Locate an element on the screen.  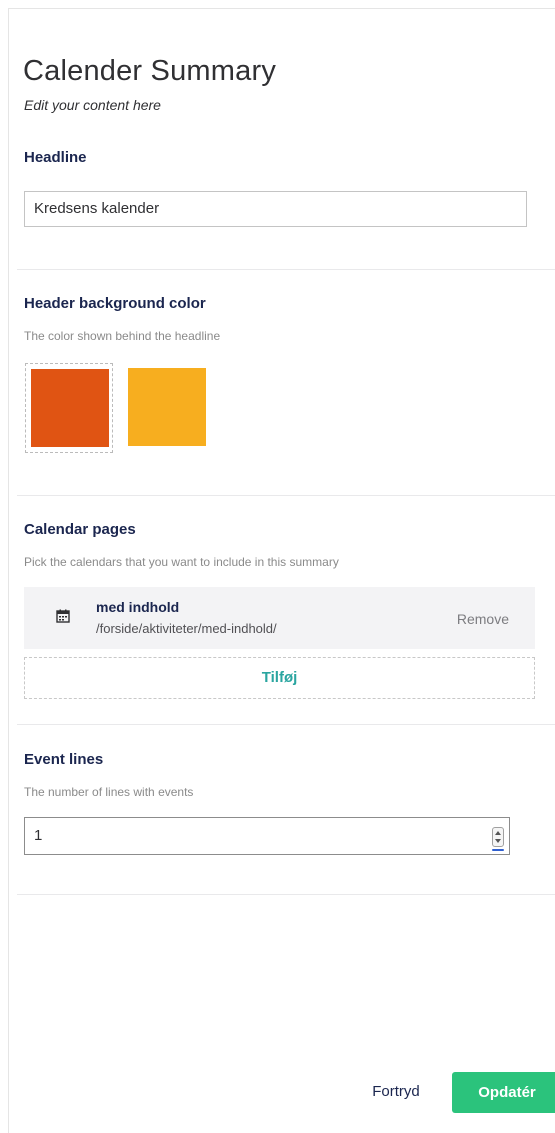
header-color-description: The color shown behind the headline is located at coordinates (122, 336).